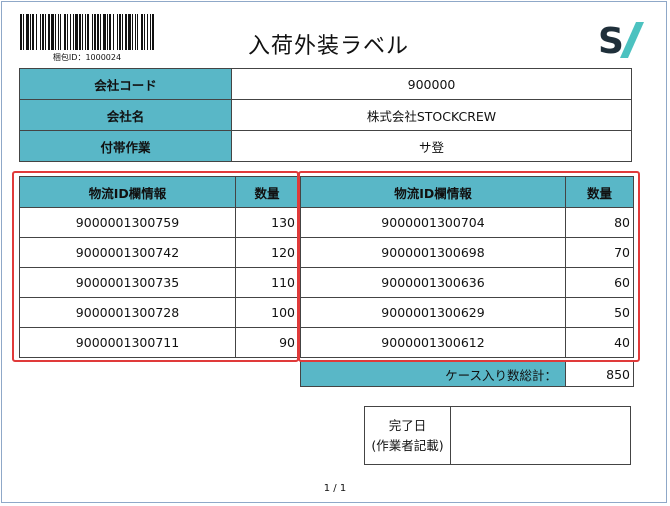 The height and width of the screenshot is (506, 670). I want to click on completion-date-note: (作業者記載), so click(407, 445).